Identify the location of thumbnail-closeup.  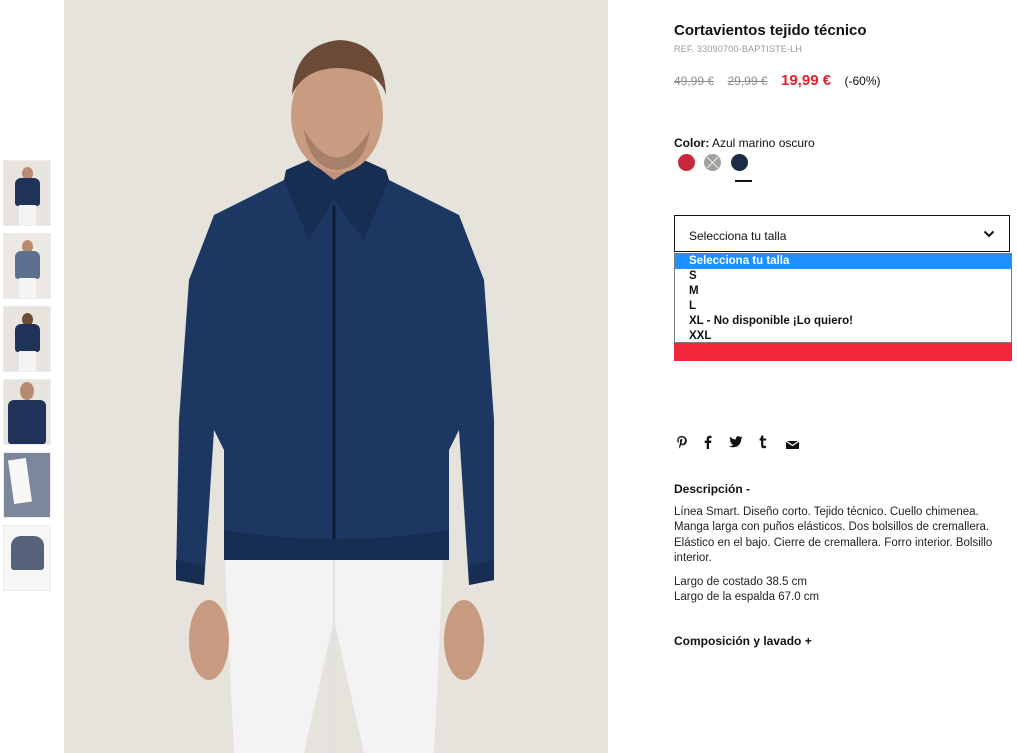
(27, 412).